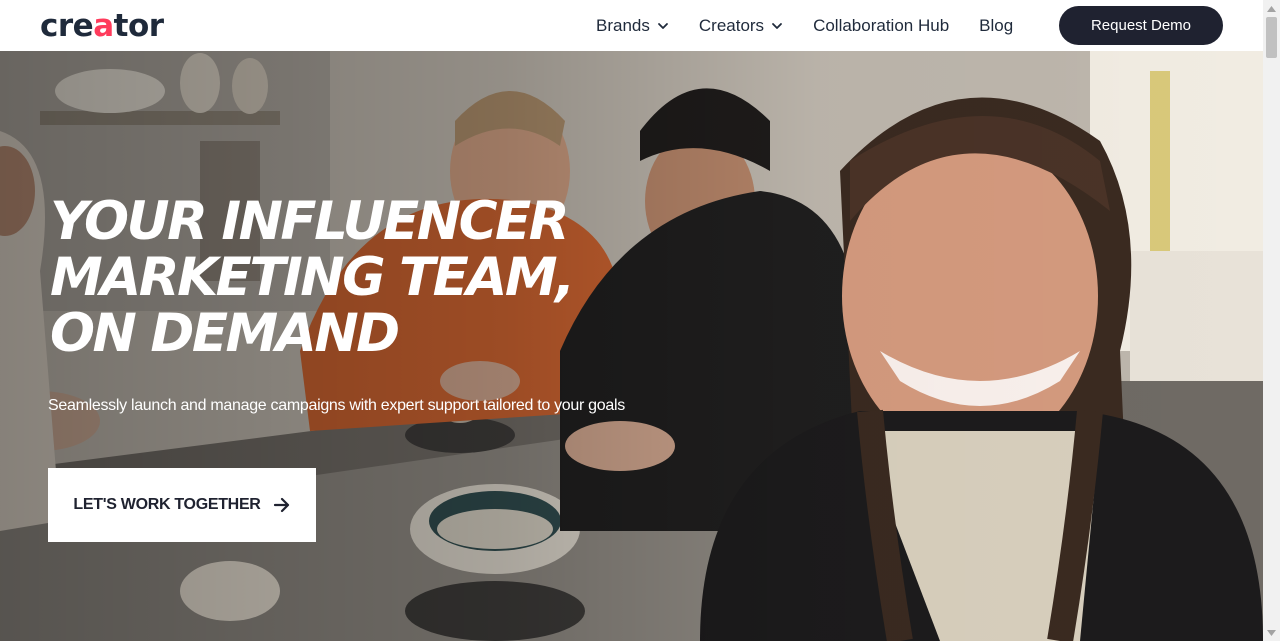  What do you see at coordinates (1271, 8) in the screenshot?
I see `scroll-up-arrow-icon` at bounding box center [1271, 8].